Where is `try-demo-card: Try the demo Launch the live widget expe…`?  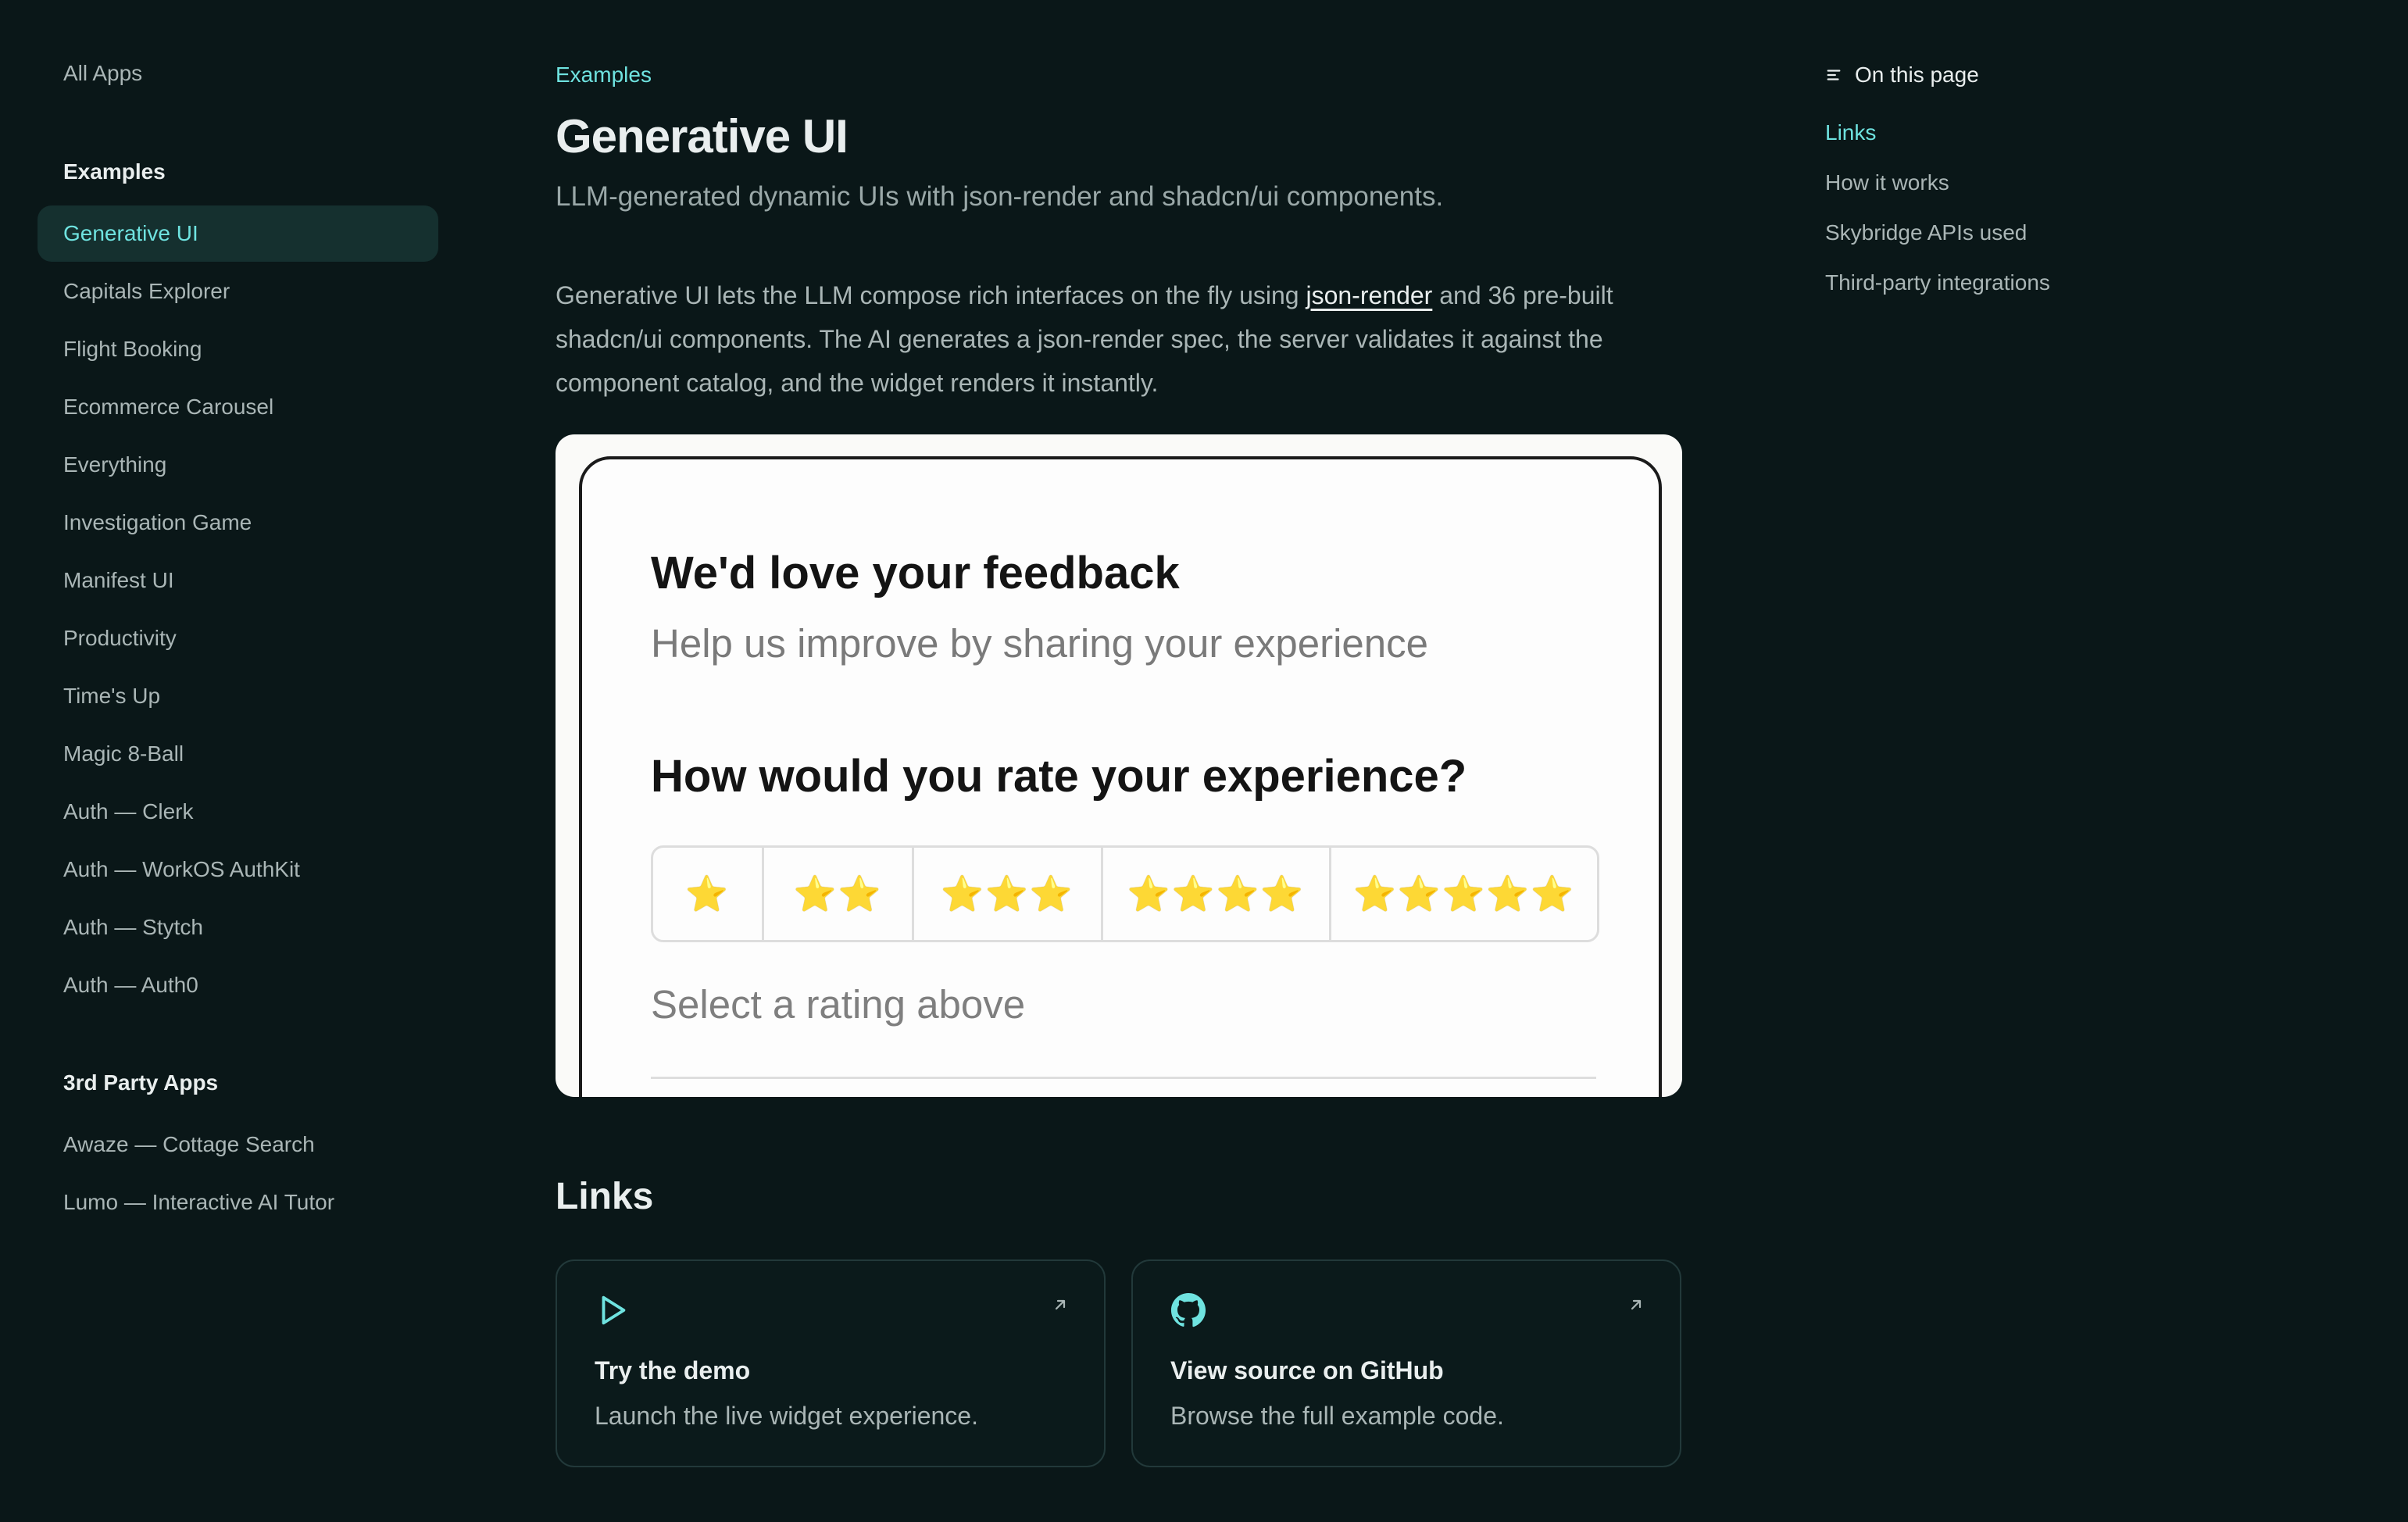
try-demo-card: Try the demo Launch the live widget expe… is located at coordinates (831, 1363).